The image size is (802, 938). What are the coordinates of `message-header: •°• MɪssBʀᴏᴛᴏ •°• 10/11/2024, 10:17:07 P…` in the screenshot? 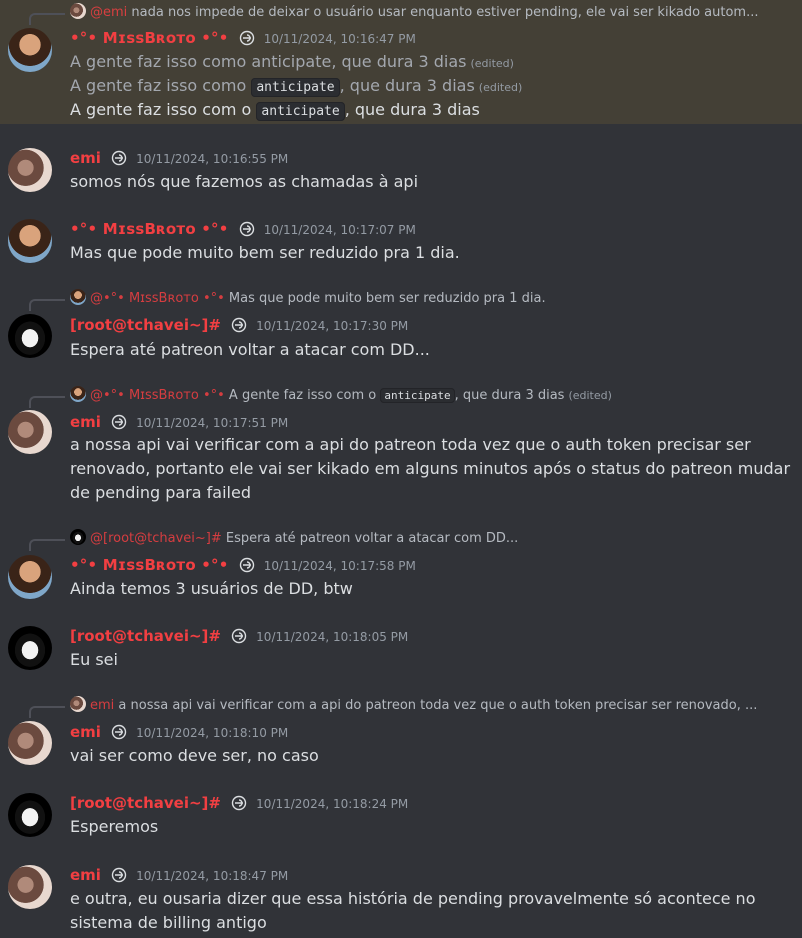 It's located at (243, 229).